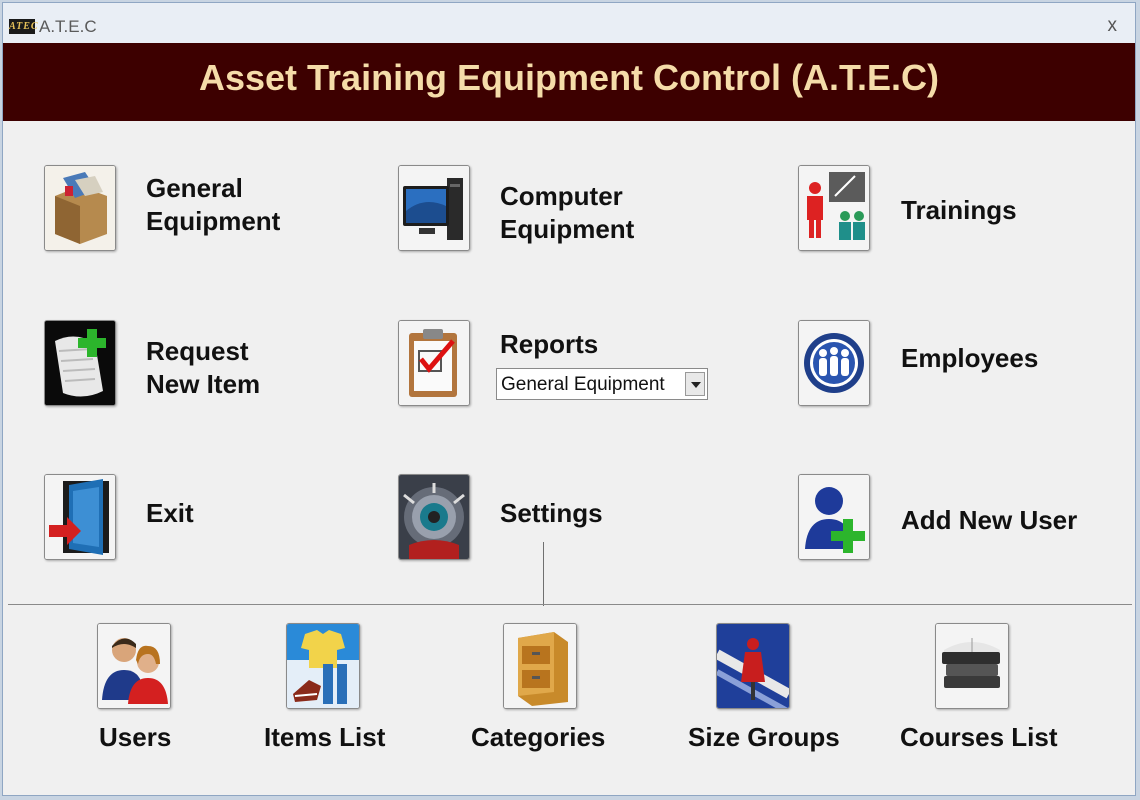 This screenshot has height=800, width=1140. I want to click on computer-equipment-label-line2: Equipment, so click(567, 229).